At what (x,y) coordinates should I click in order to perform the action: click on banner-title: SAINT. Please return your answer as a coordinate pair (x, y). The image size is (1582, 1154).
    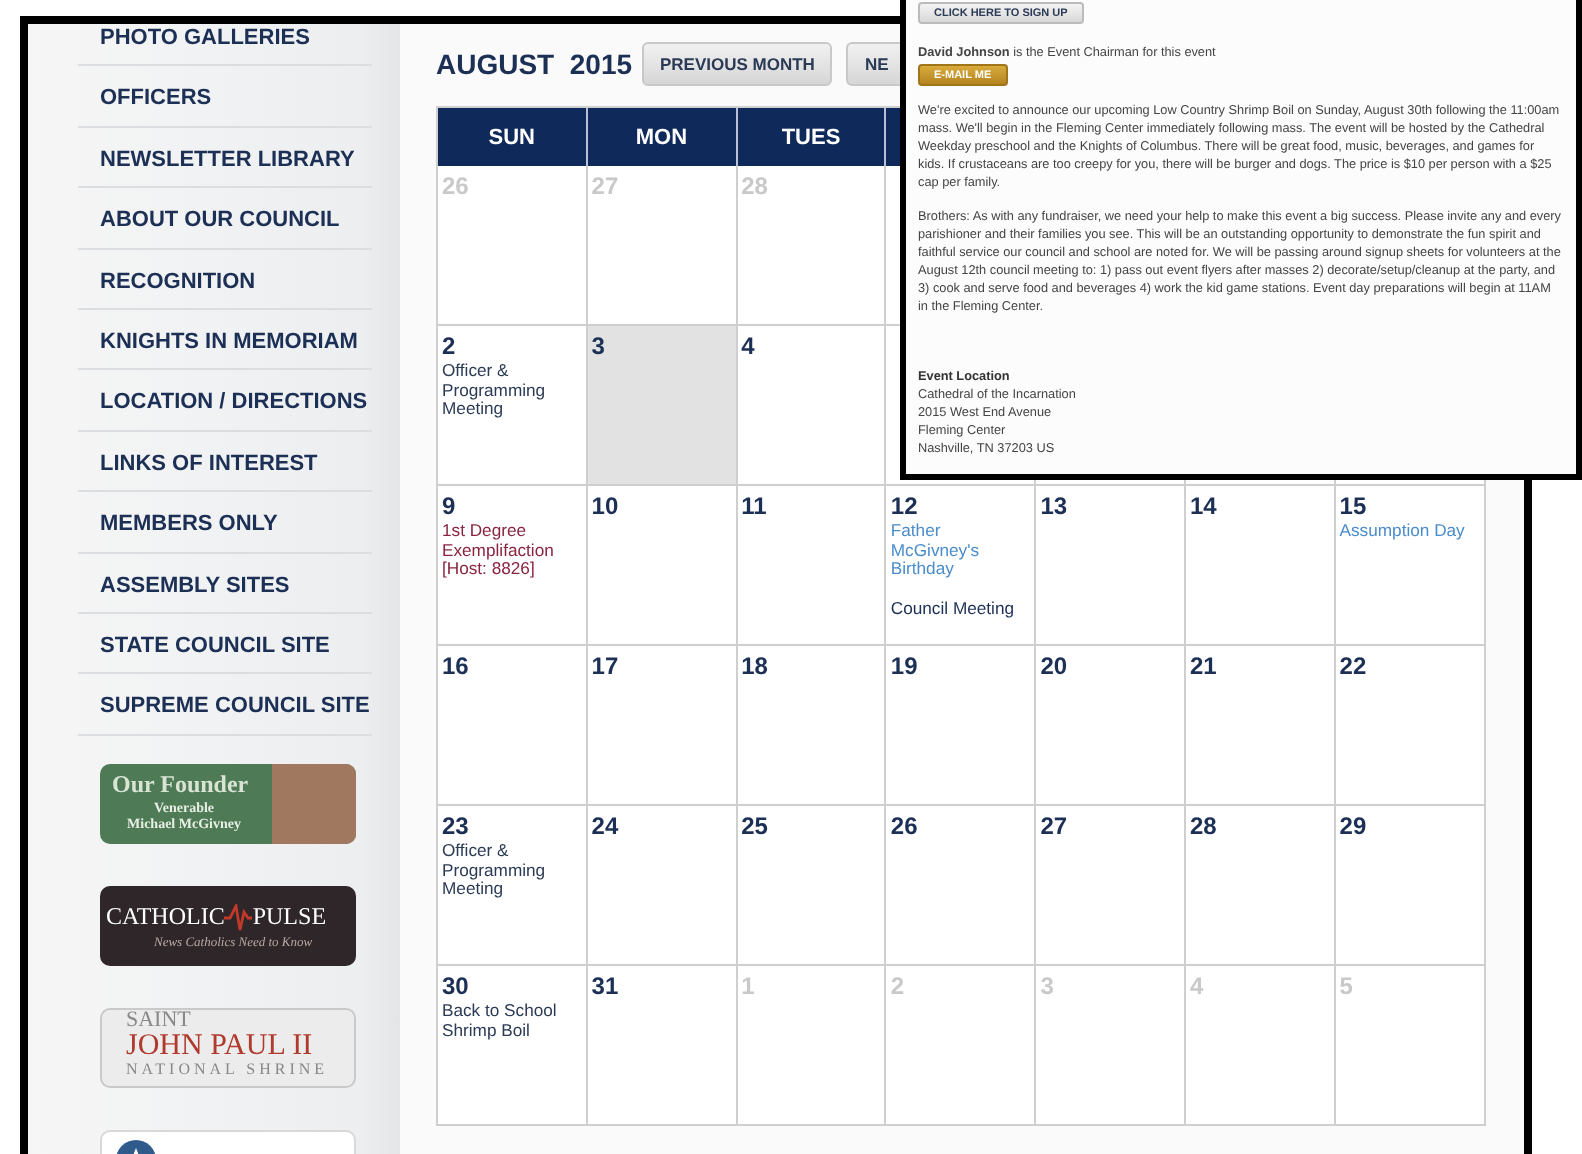
    Looking at the image, I should click on (159, 1020).